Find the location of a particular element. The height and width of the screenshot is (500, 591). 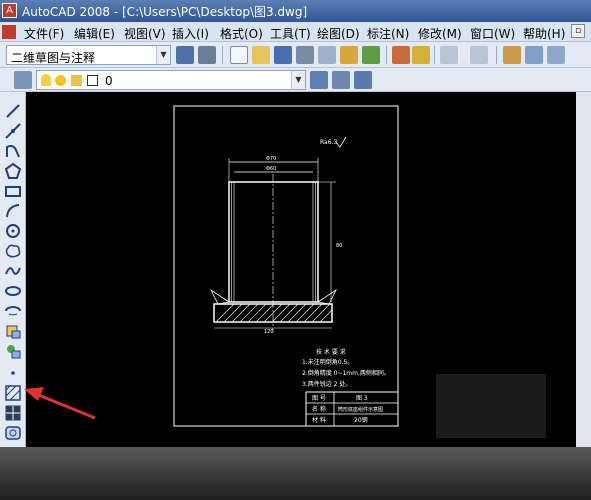

hatch-icon is located at coordinates (13, 393).